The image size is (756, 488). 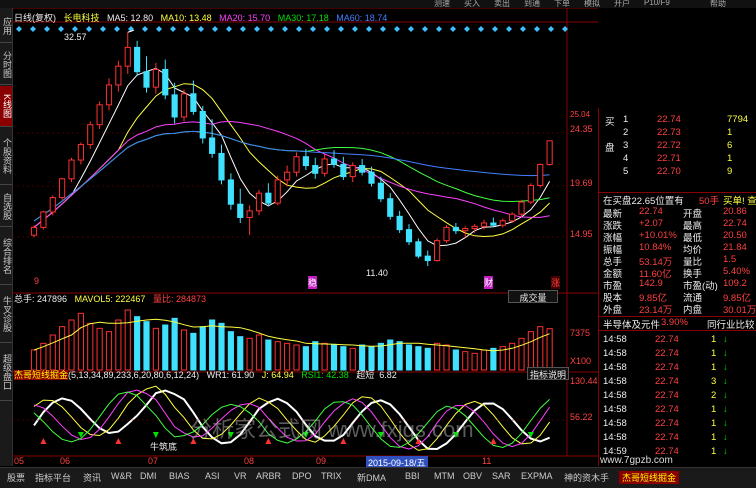 What do you see at coordinates (240, 476) in the screenshot?
I see `indicator-tab: VR` at bounding box center [240, 476].